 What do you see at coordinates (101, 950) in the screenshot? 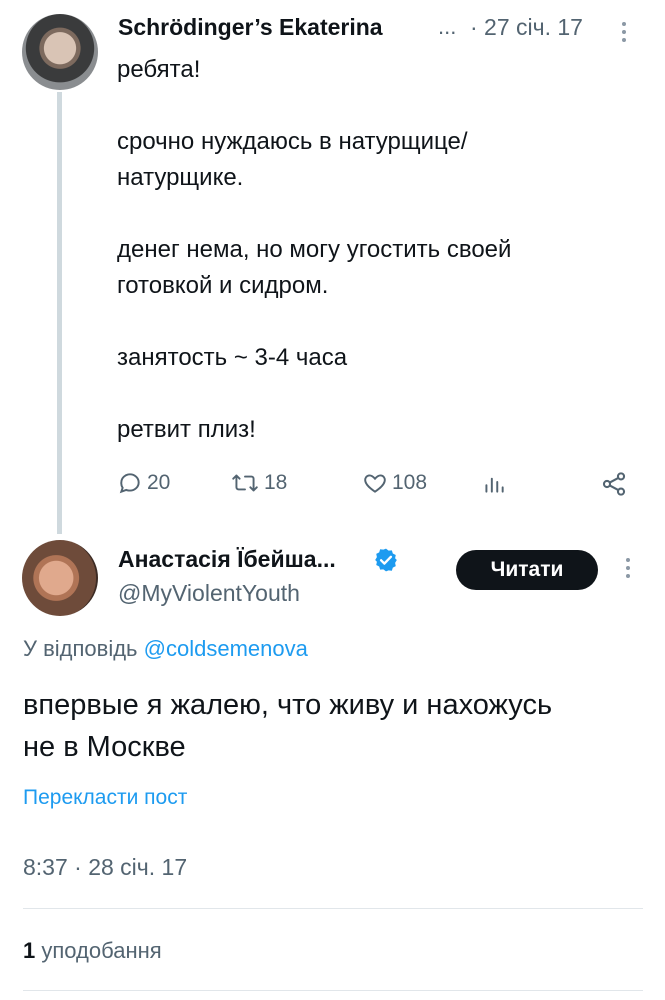
I see `likes-label: уподобання` at bounding box center [101, 950].